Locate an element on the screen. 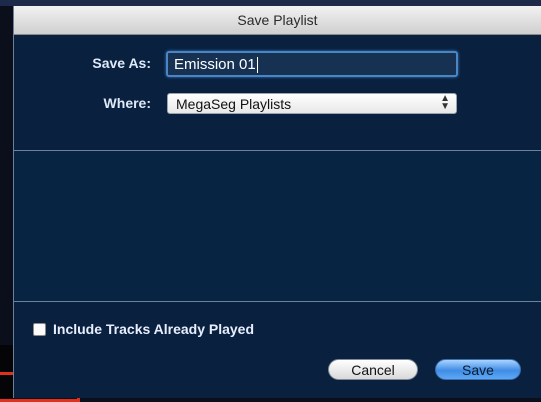  save-as-field: Emission 01 is located at coordinates (312, 64).